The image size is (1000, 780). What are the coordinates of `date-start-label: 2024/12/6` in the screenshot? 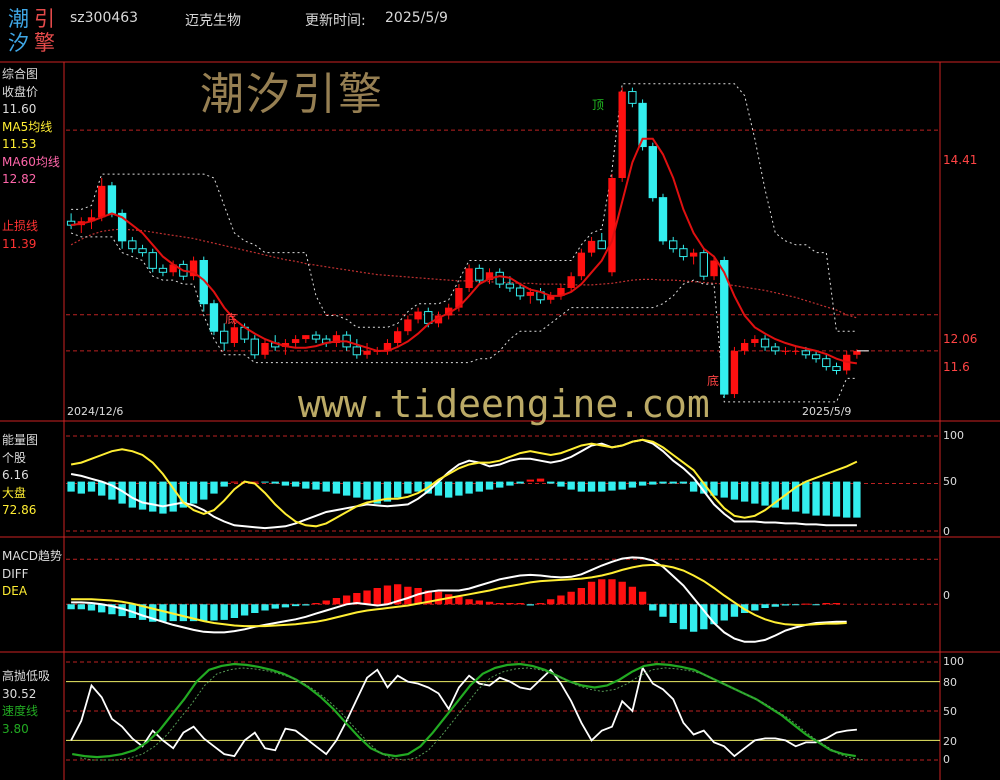 It's located at (95, 411).